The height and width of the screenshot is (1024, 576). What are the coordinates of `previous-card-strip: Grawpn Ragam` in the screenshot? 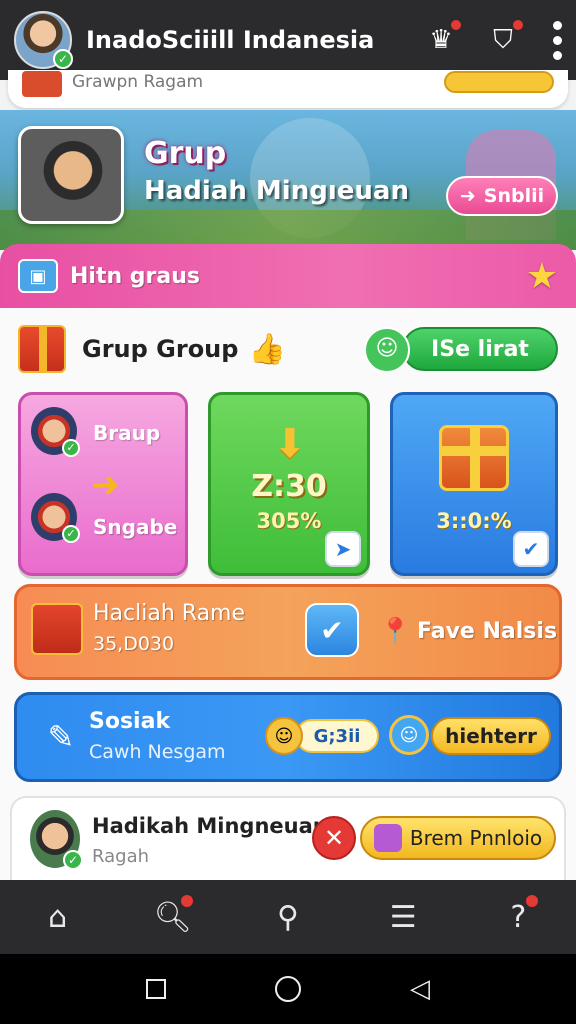 It's located at (288, 89).